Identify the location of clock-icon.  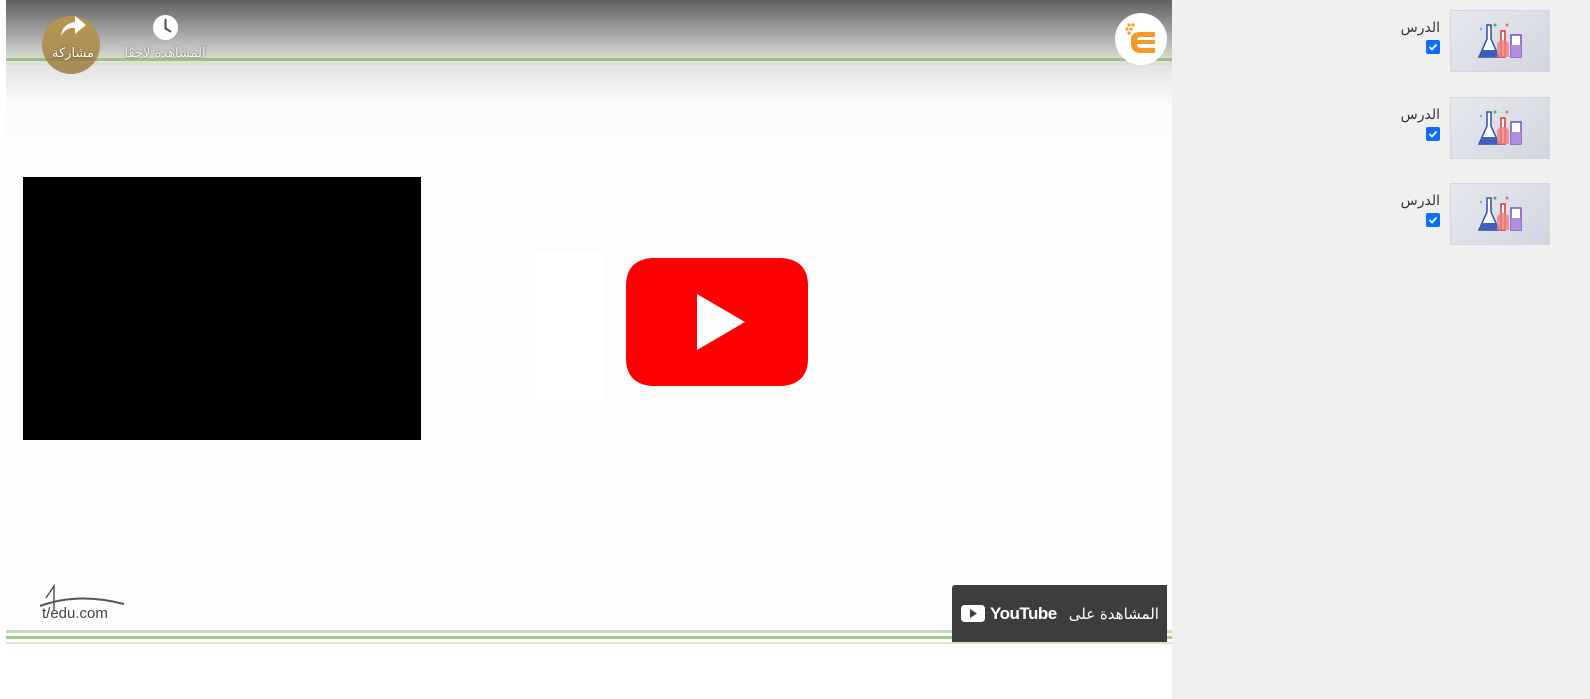
(165, 27).